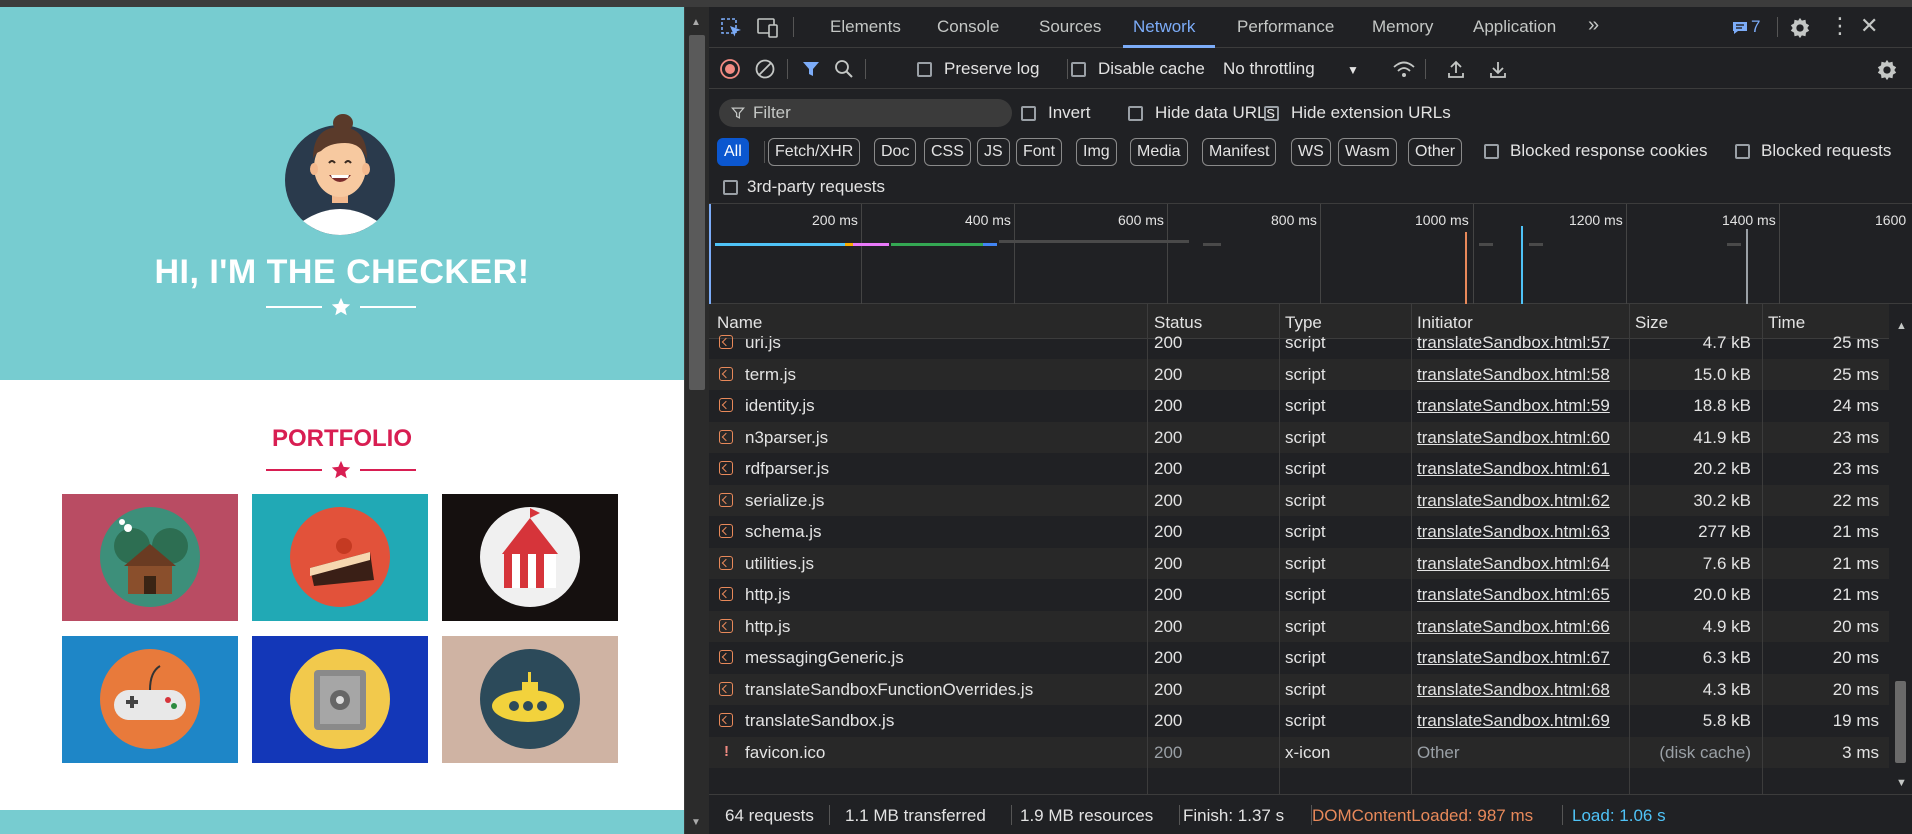 This screenshot has width=1912, height=834. Describe the element at coordinates (865, 69) in the screenshot. I see `separator` at that location.